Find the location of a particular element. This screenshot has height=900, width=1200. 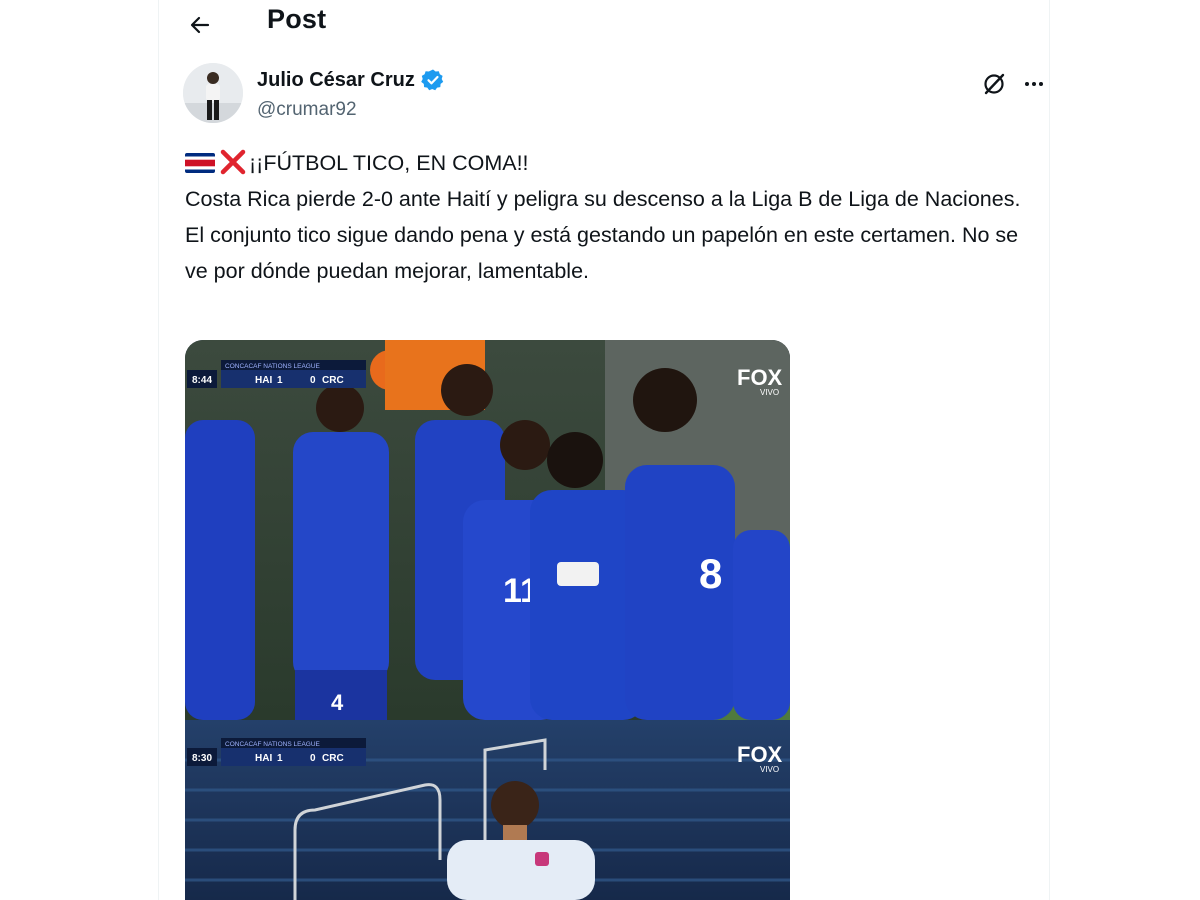

more-button is located at coordinates (1034, 84).